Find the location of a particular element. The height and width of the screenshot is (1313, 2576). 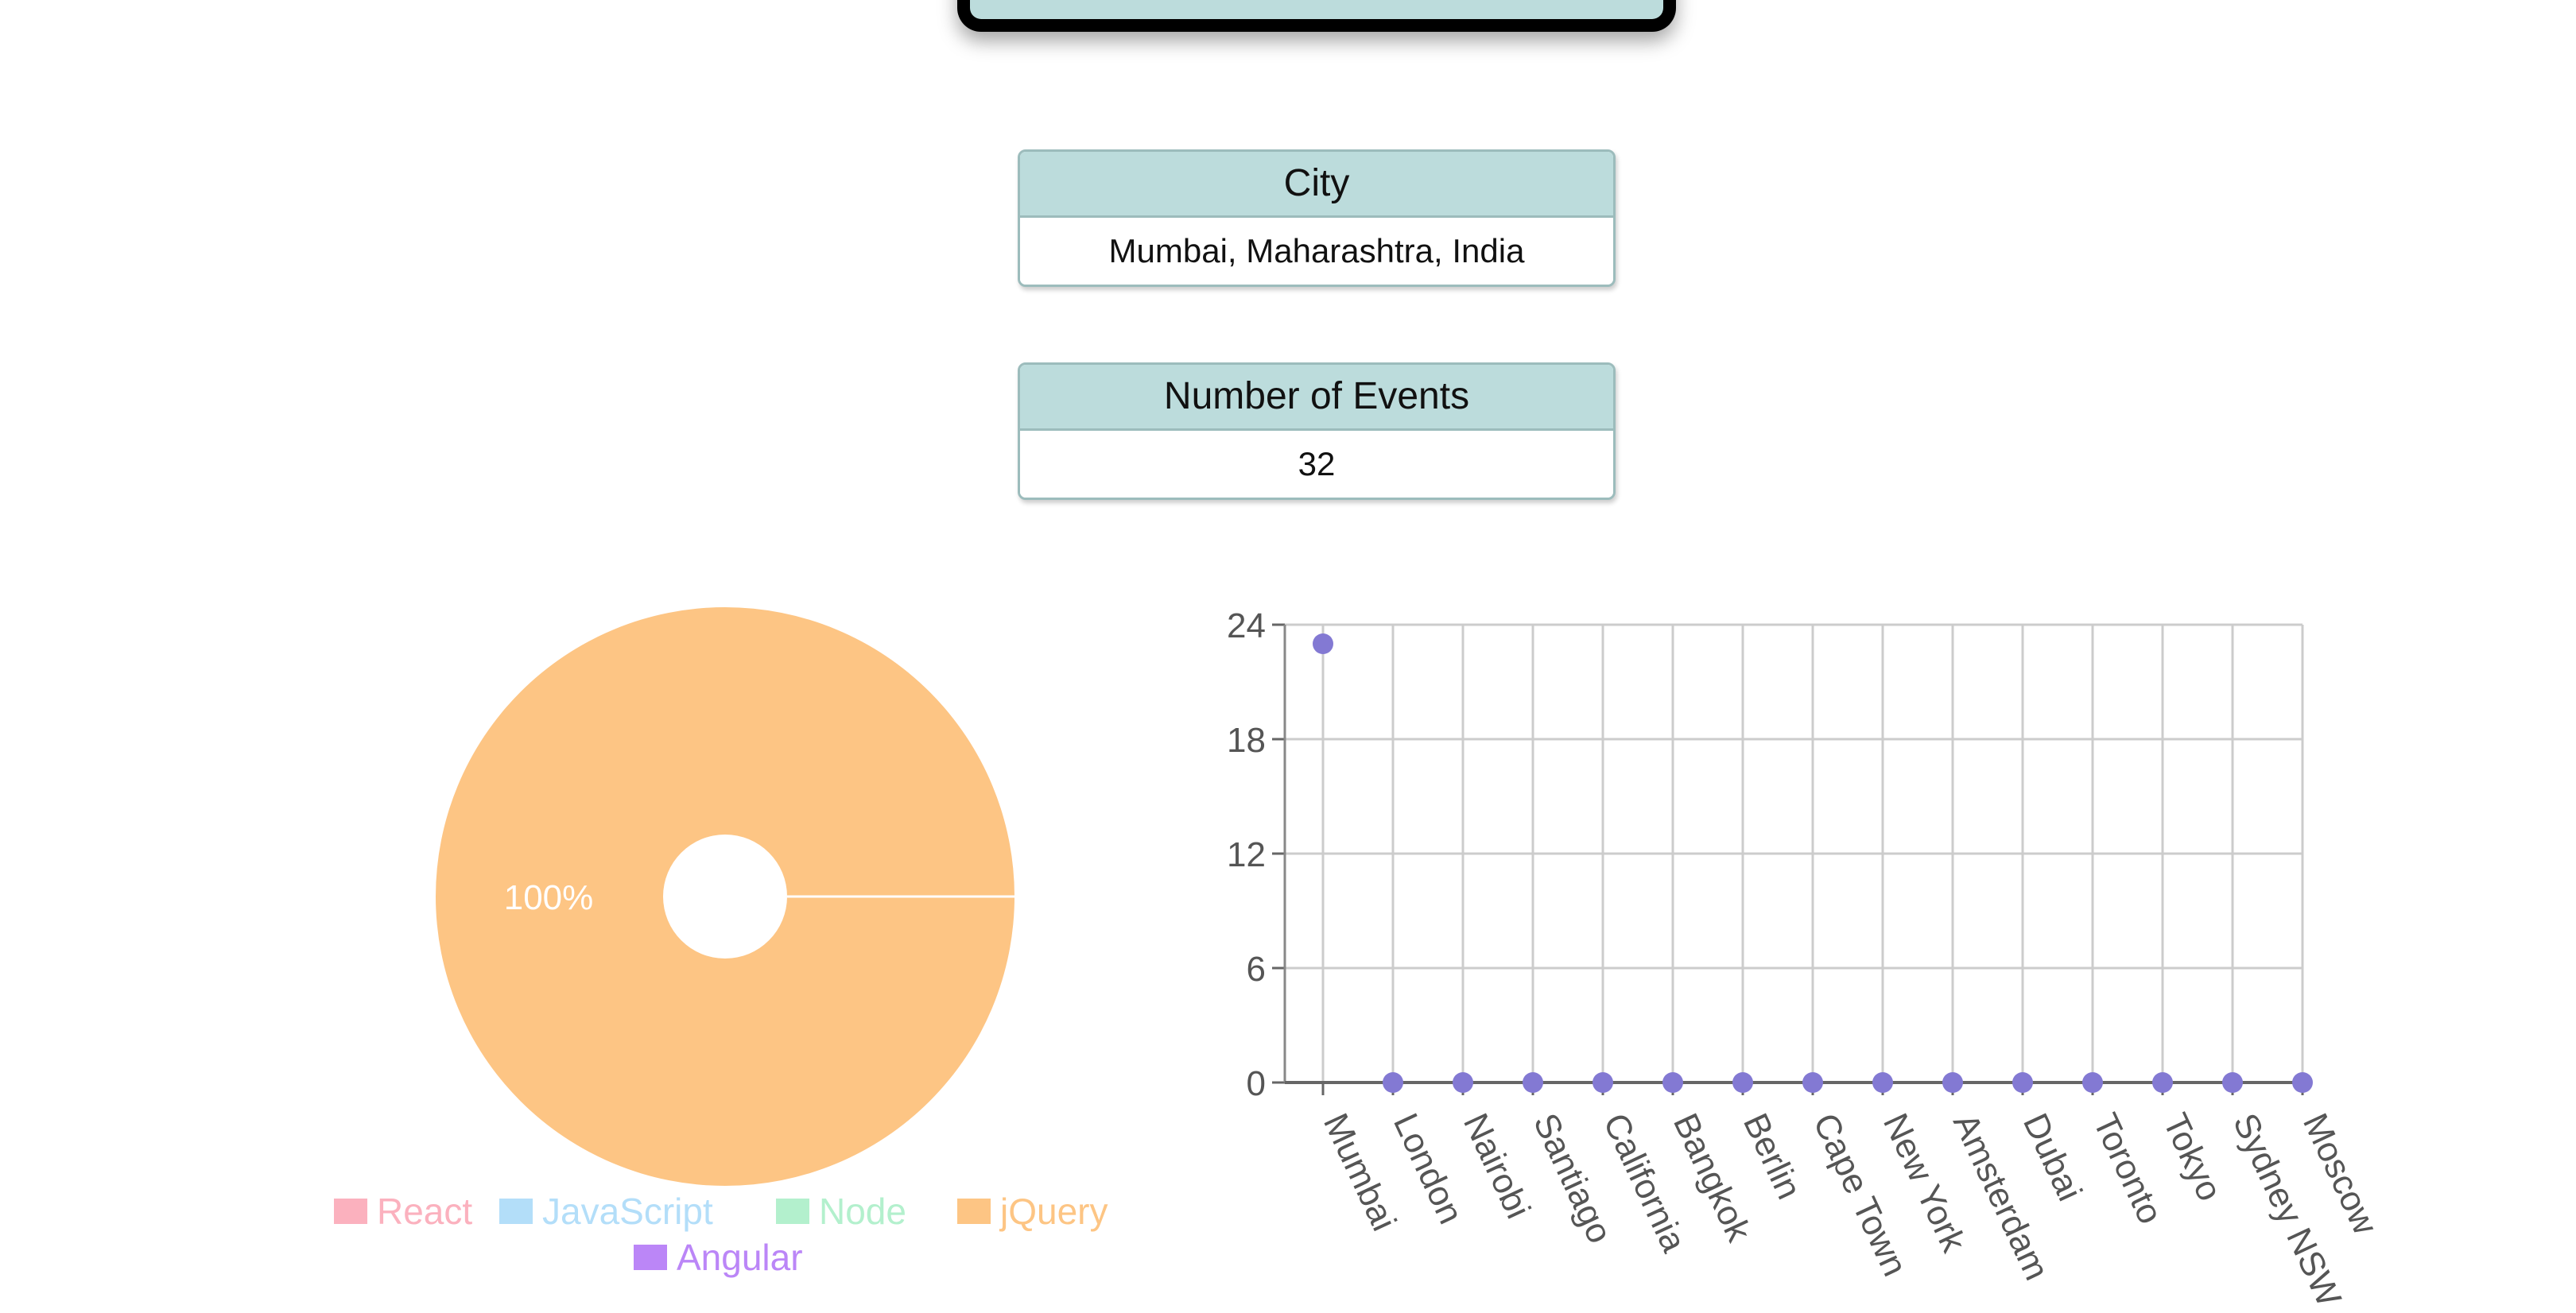

legend-label: JavaScript is located at coordinates (627, 1211).